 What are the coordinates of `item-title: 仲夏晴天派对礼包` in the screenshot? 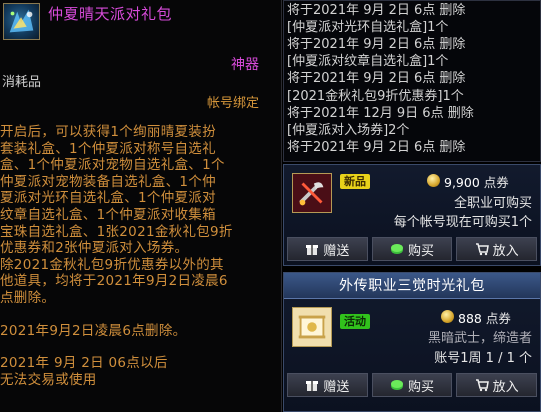 It's located at (110, 14).